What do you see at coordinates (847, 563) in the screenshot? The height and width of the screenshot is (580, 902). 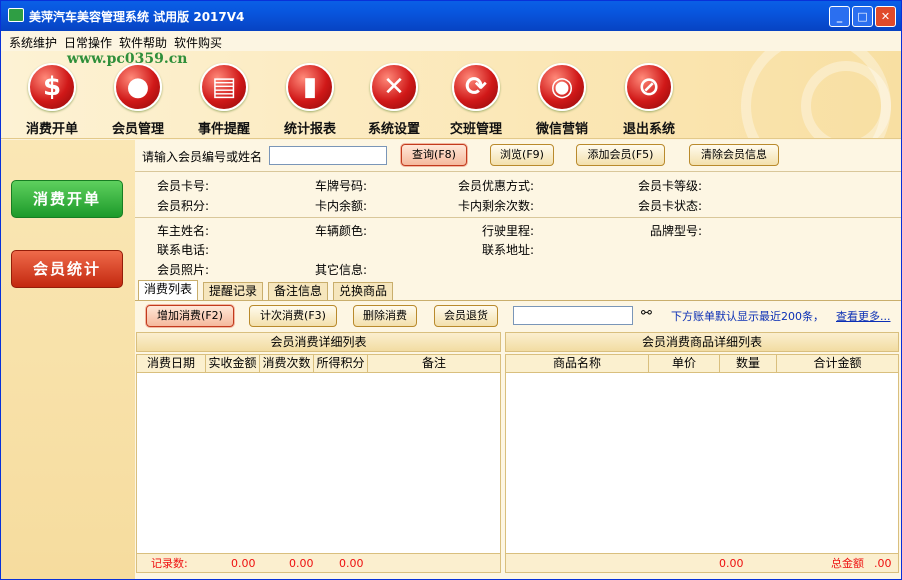 I see `grand-total-label: 总金额` at bounding box center [847, 563].